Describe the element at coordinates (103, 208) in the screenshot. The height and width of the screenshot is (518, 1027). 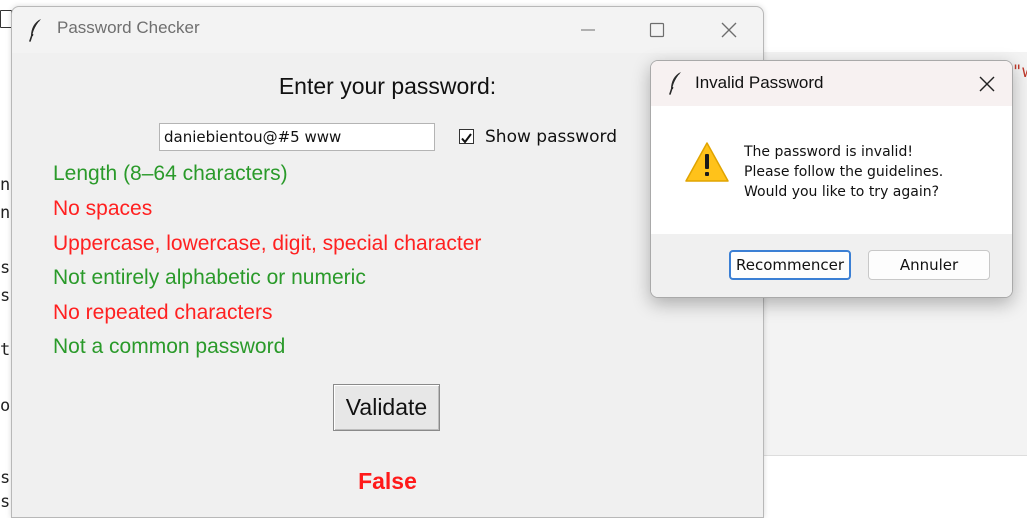
I see `rule-no-spaces: No spaces` at that location.